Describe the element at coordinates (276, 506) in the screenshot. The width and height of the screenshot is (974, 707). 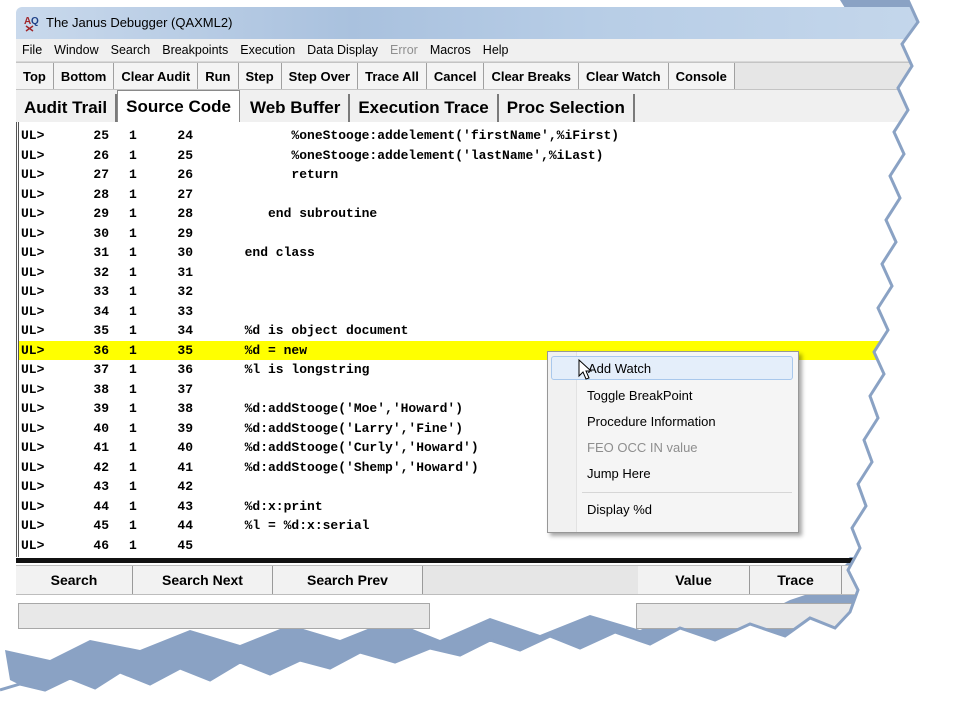
I see `source-text: %d:x:print` at that location.